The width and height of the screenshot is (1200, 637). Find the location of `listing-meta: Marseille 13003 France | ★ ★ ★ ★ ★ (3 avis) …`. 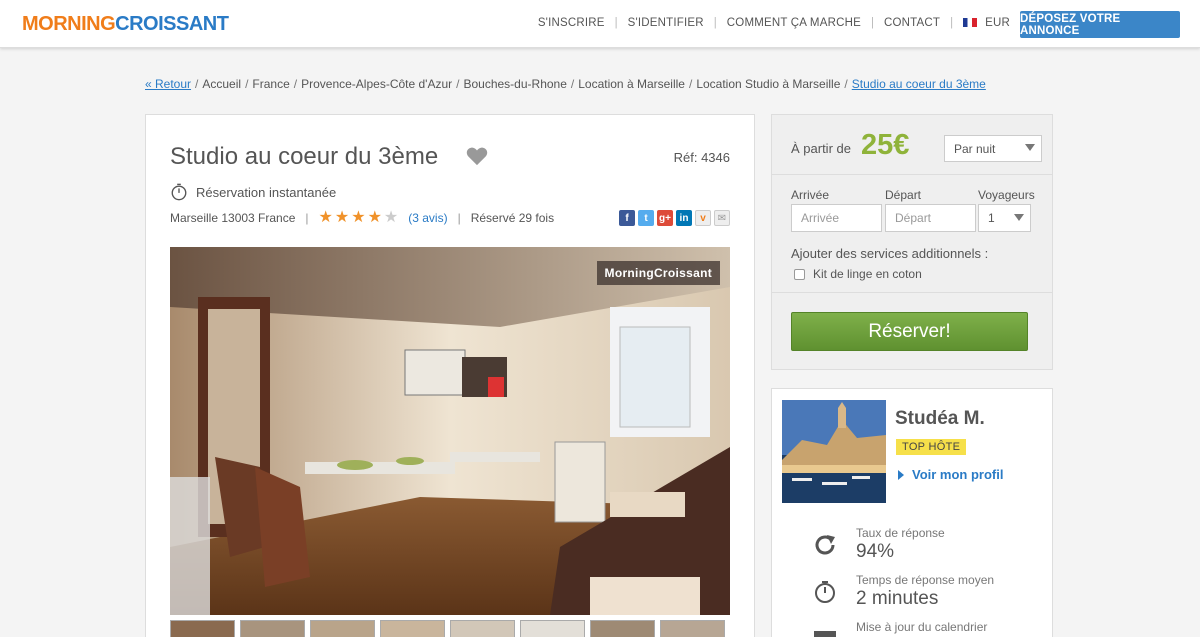

listing-meta: Marseille 13003 France | ★ ★ ★ ★ ★ (3 avis) … is located at coordinates (362, 217).